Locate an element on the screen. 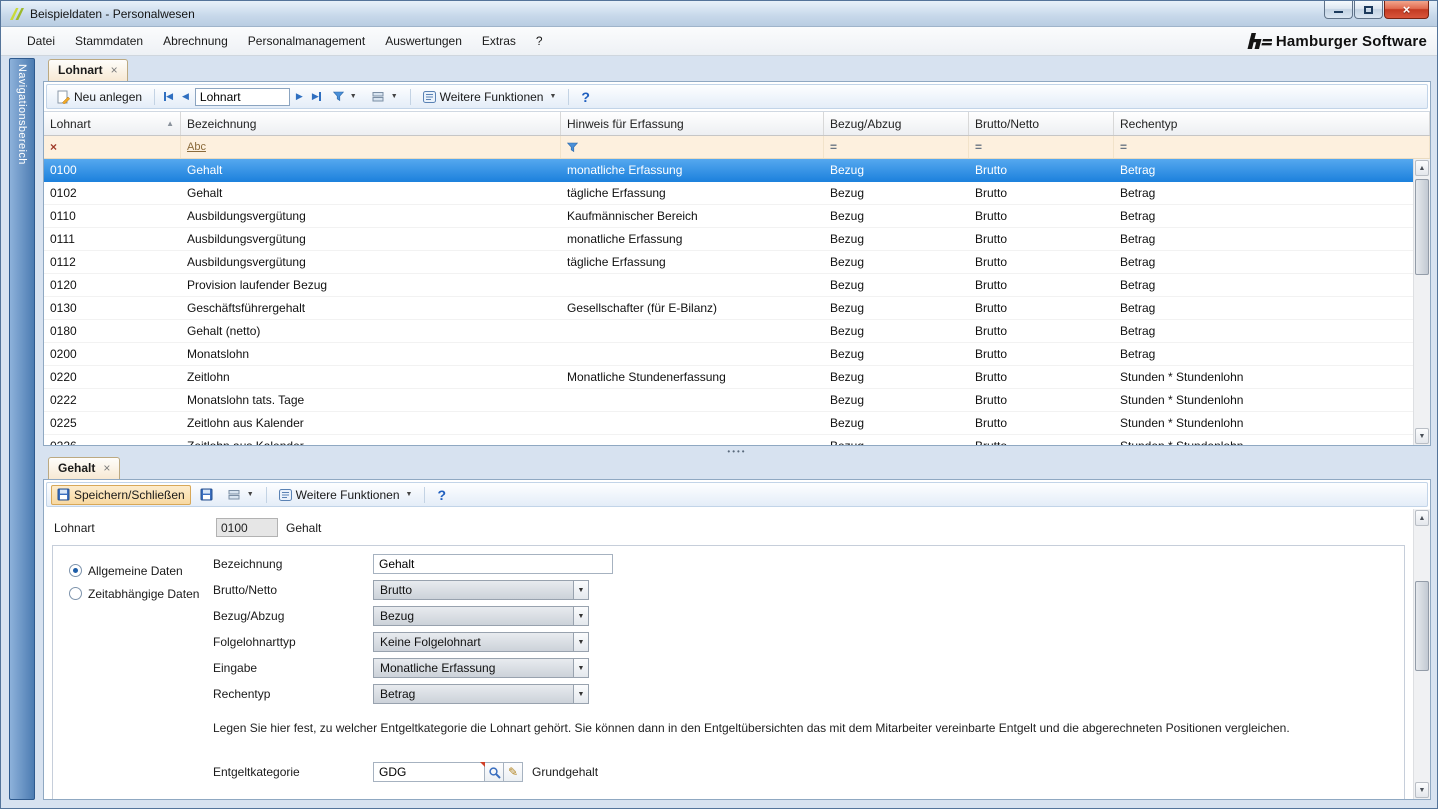 The width and height of the screenshot is (1438, 809). title-bar: Beispieldaten - Personalwesen × is located at coordinates (719, 14).